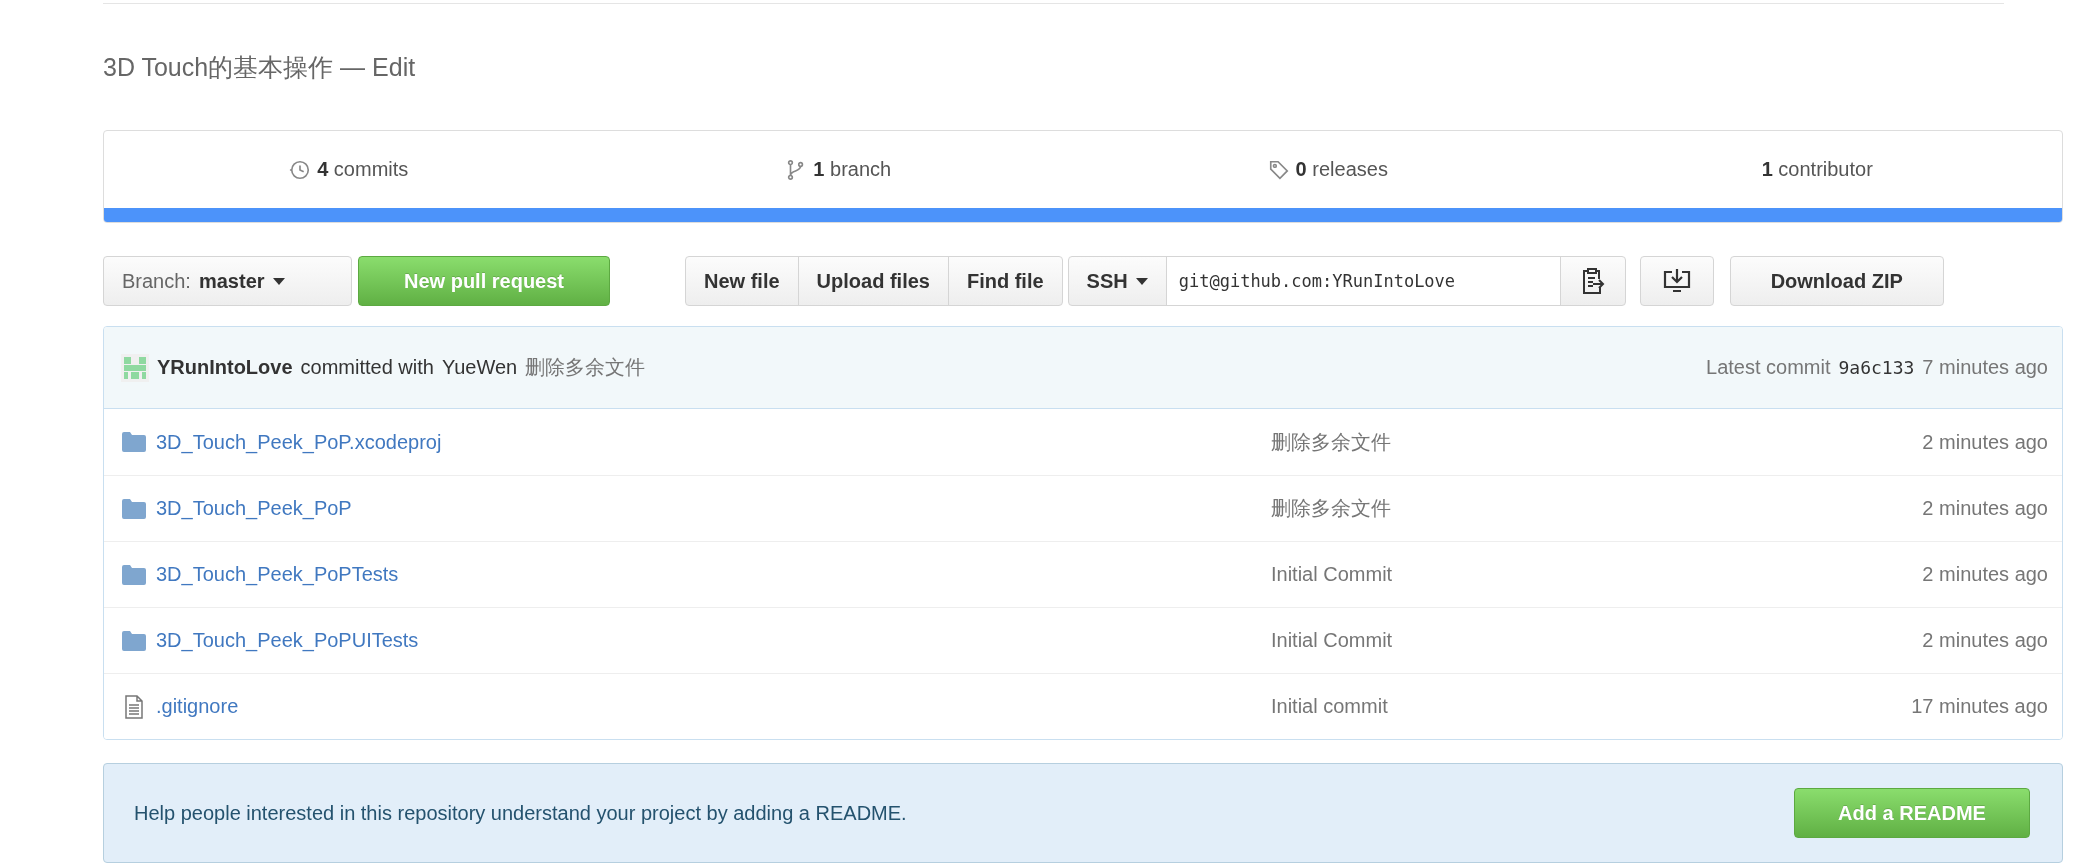 This screenshot has height=864, width=2094. Describe the element at coordinates (135, 367) in the screenshot. I see `avatar-icon` at that location.